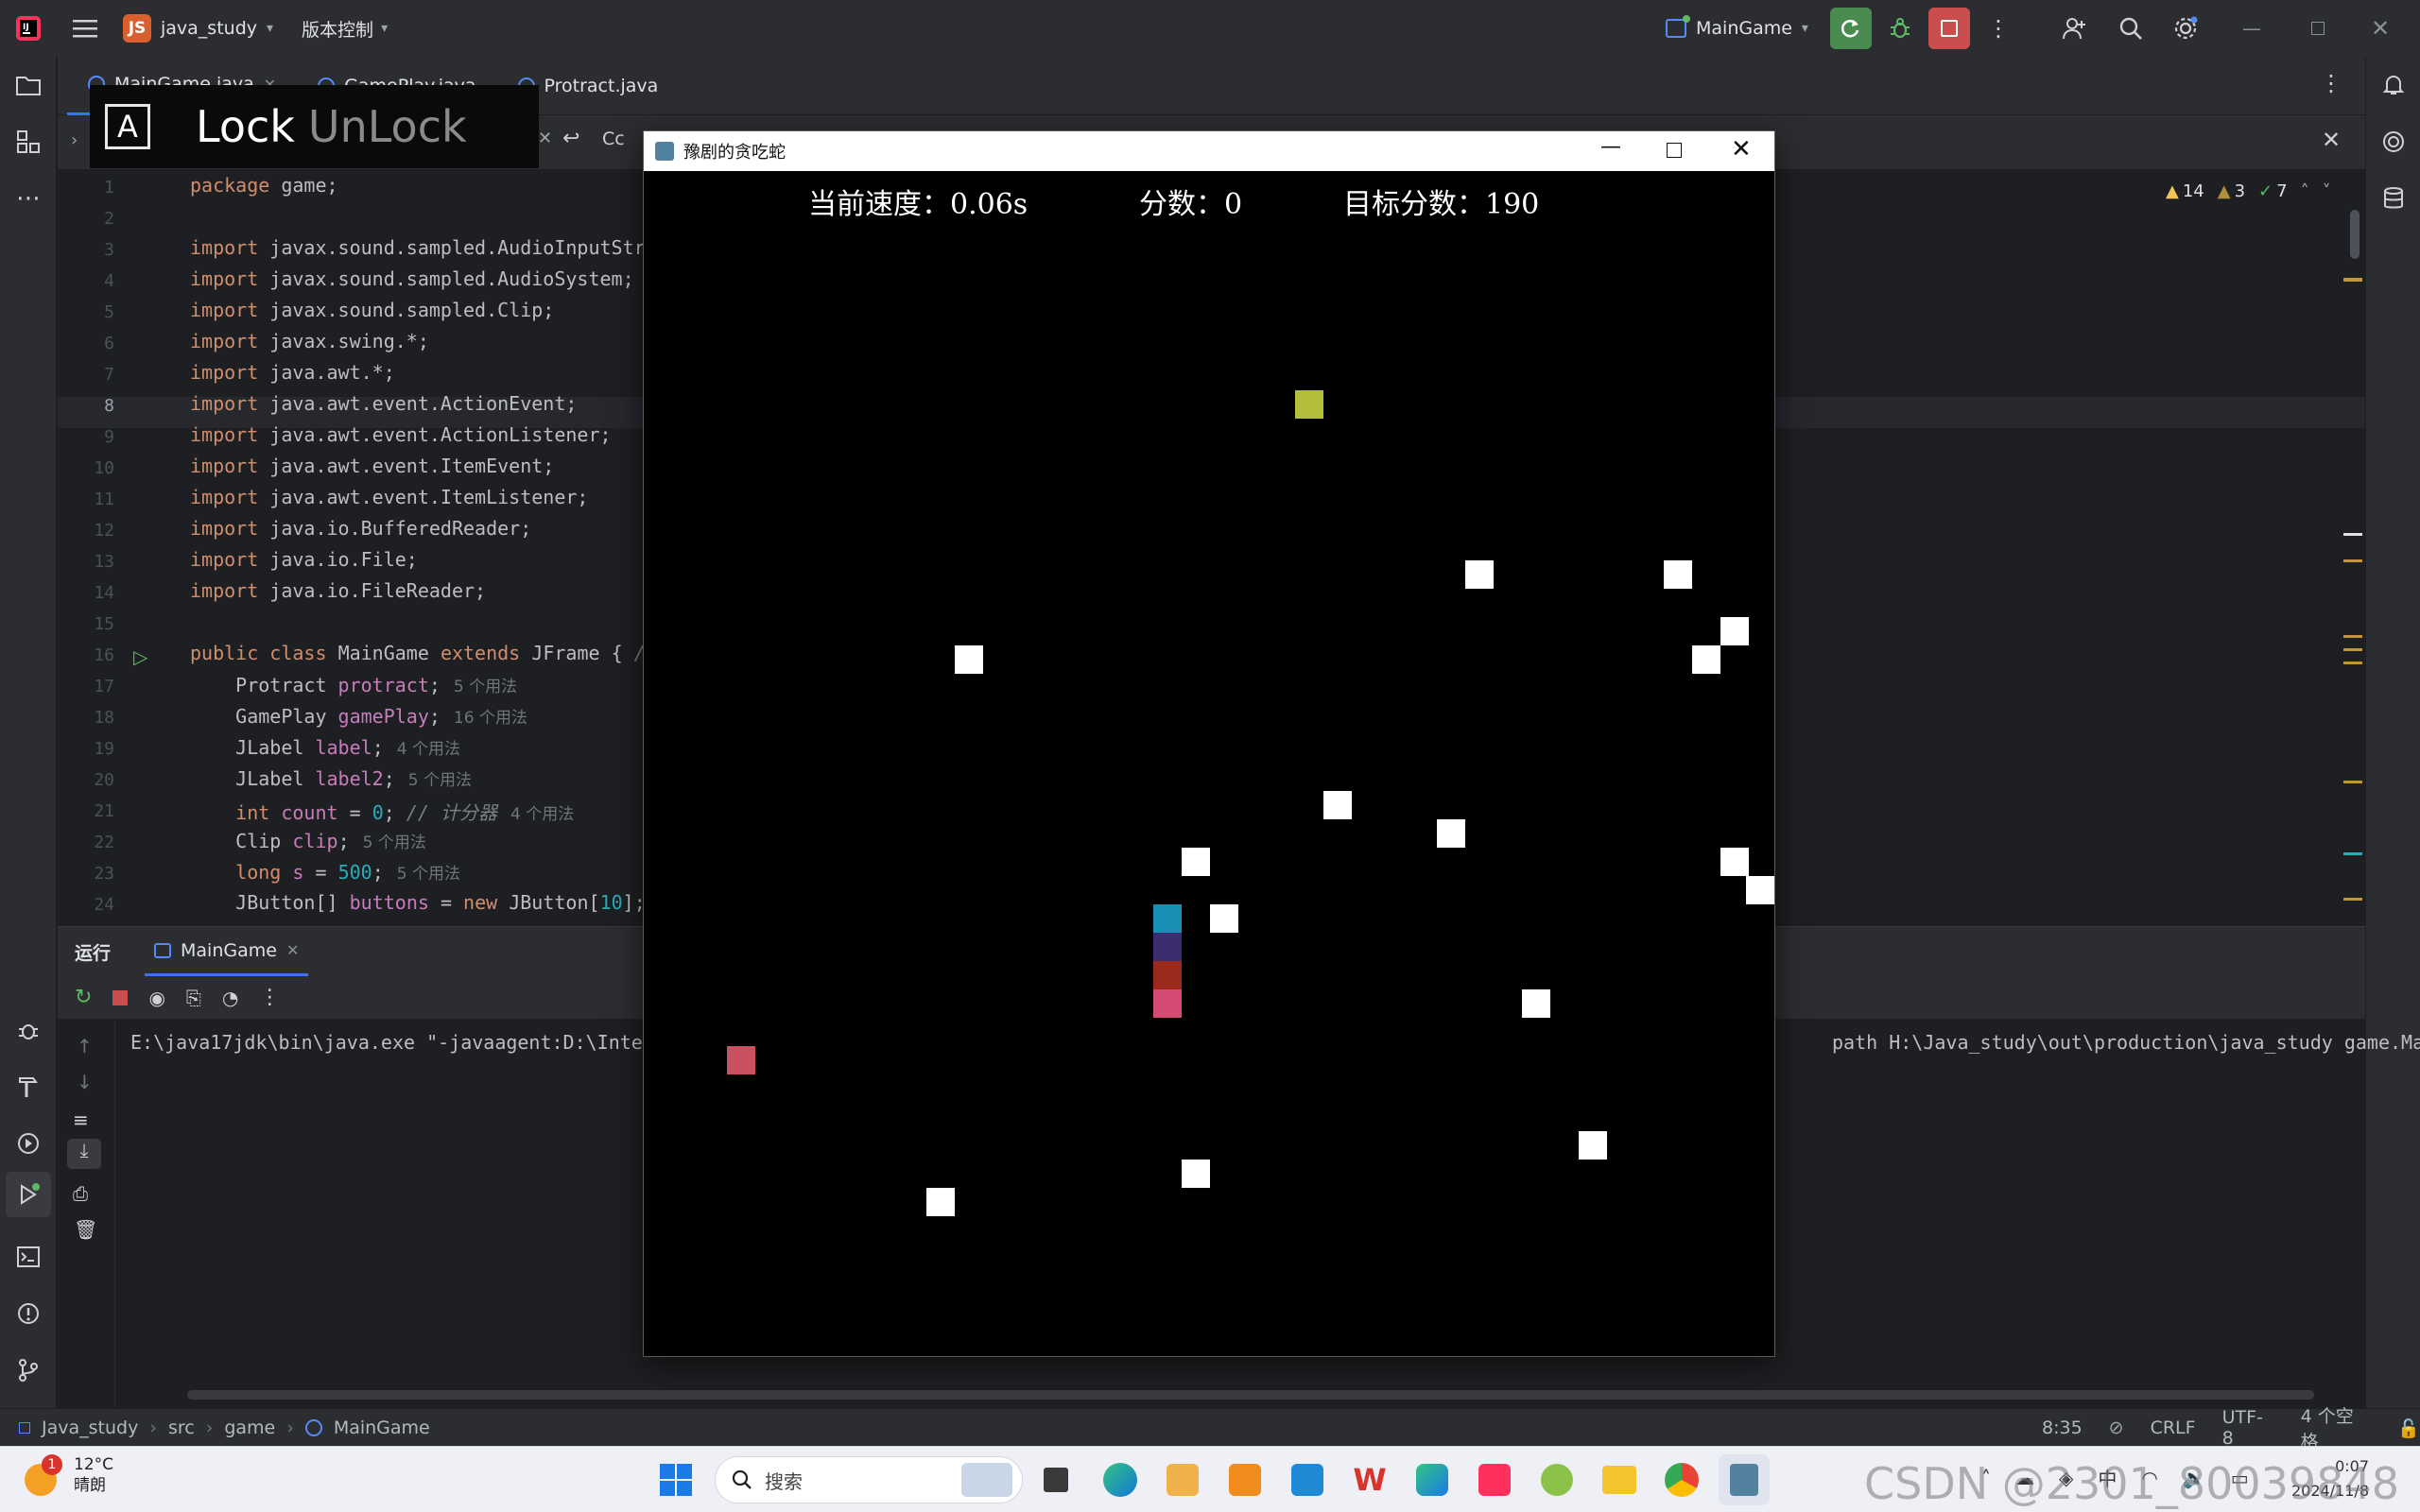  I want to click on app-icon-orange, so click(1182, 1479).